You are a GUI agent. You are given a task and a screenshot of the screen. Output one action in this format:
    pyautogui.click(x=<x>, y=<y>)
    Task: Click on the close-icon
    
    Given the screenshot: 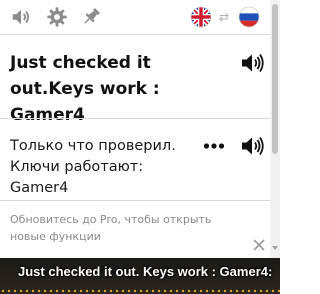 What is the action you would take?
    pyautogui.click(x=259, y=245)
    